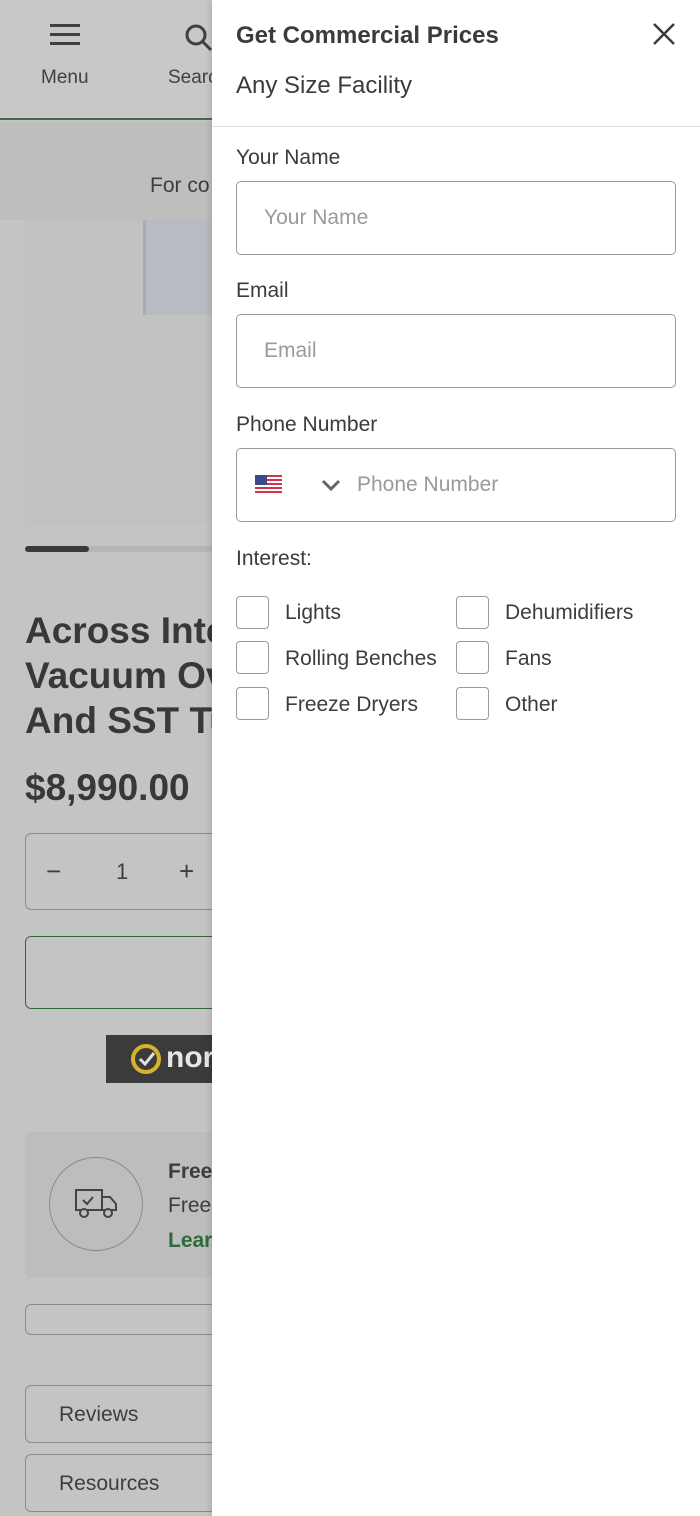 This screenshot has width=700, height=1516. What do you see at coordinates (456, 351) in the screenshot?
I see `email-input: Email` at bounding box center [456, 351].